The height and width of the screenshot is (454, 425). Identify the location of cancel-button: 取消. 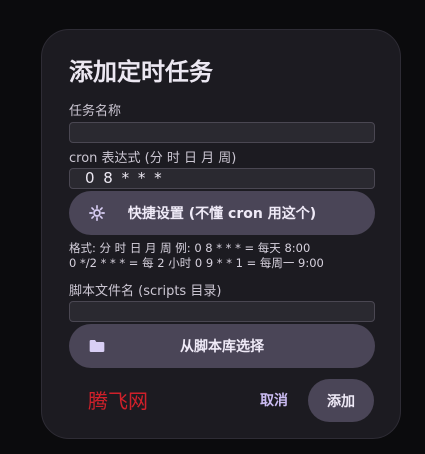
(274, 400).